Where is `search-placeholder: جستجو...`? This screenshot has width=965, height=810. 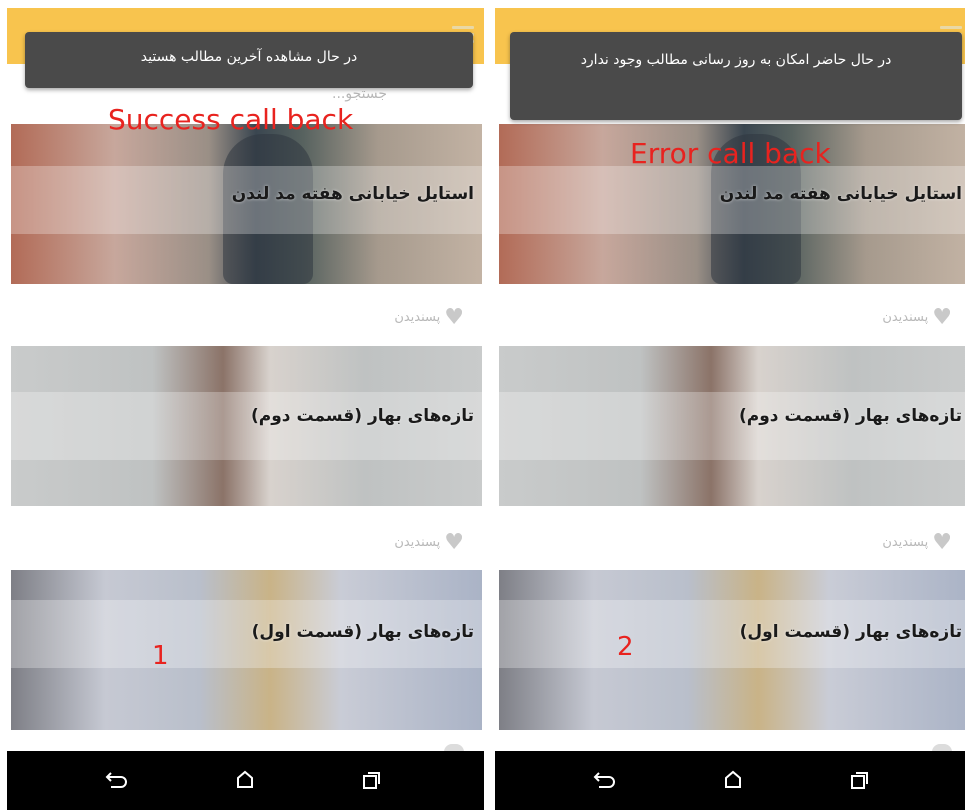 search-placeholder: جستجو... is located at coordinates (359, 94).